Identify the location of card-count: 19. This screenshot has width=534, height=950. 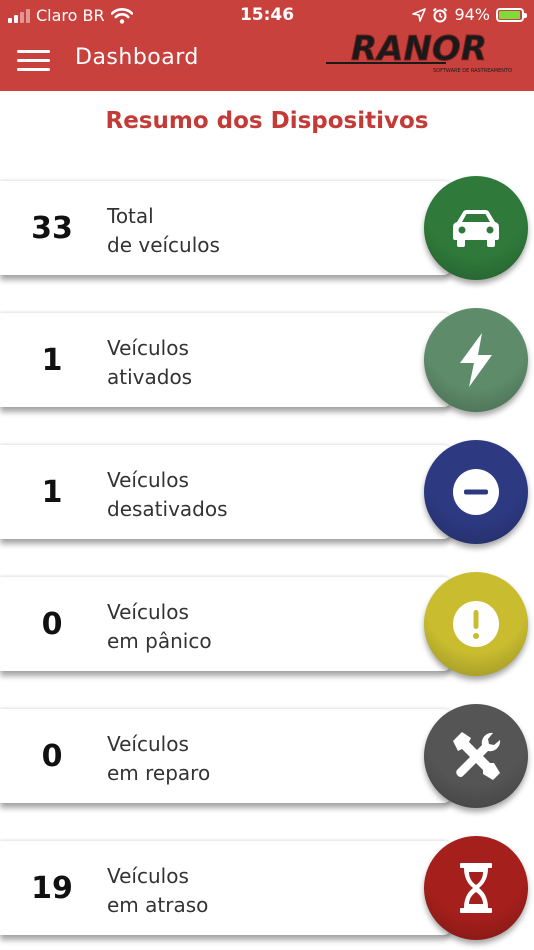
(52, 888).